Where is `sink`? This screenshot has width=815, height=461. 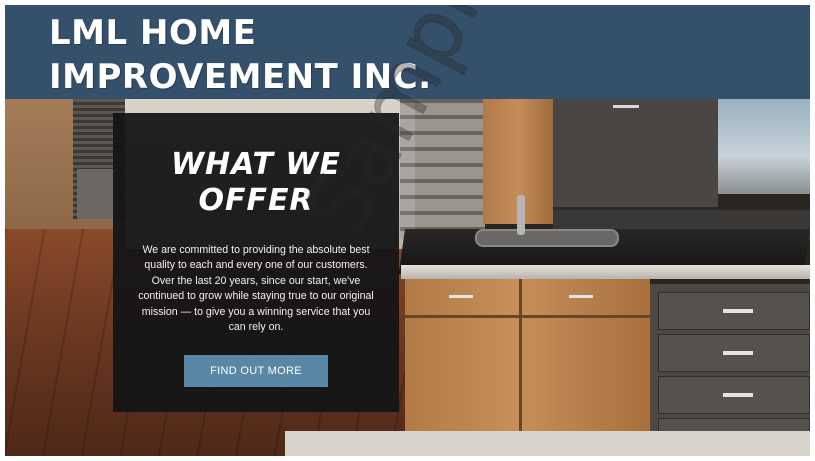
sink is located at coordinates (547, 238).